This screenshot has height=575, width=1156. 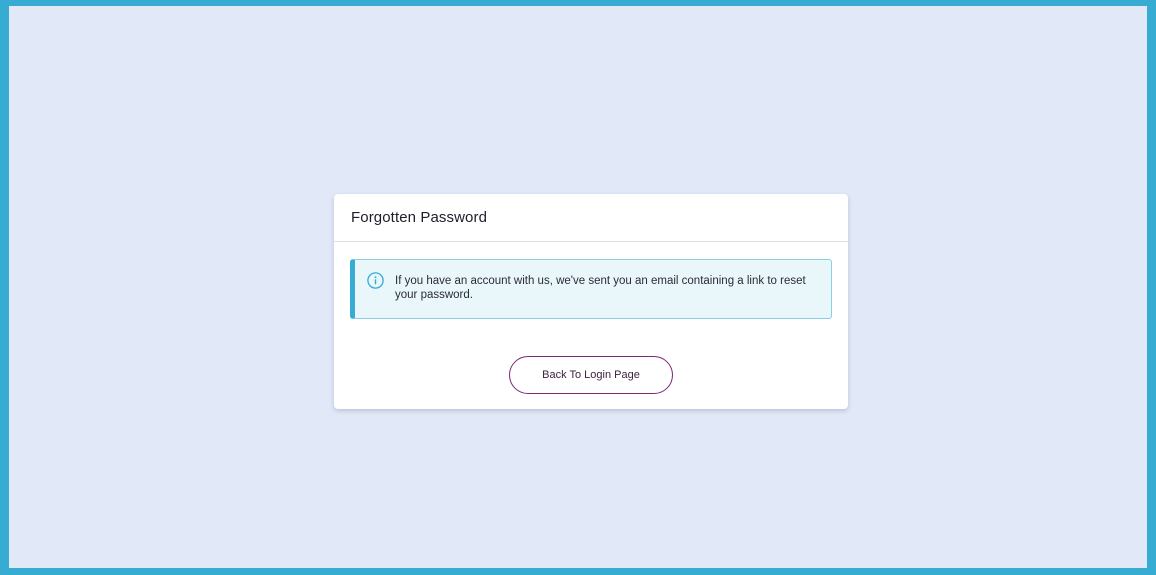 What do you see at coordinates (591, 218) in the screenshot?
I see `card-header: Forgotten Password` at bounding box center [591, 218].